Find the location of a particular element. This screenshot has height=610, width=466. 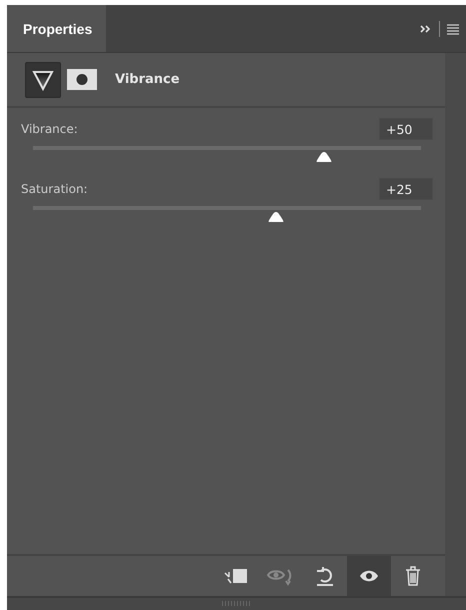

adjustment-title: Vibrance is located at coordinates (147, 79).